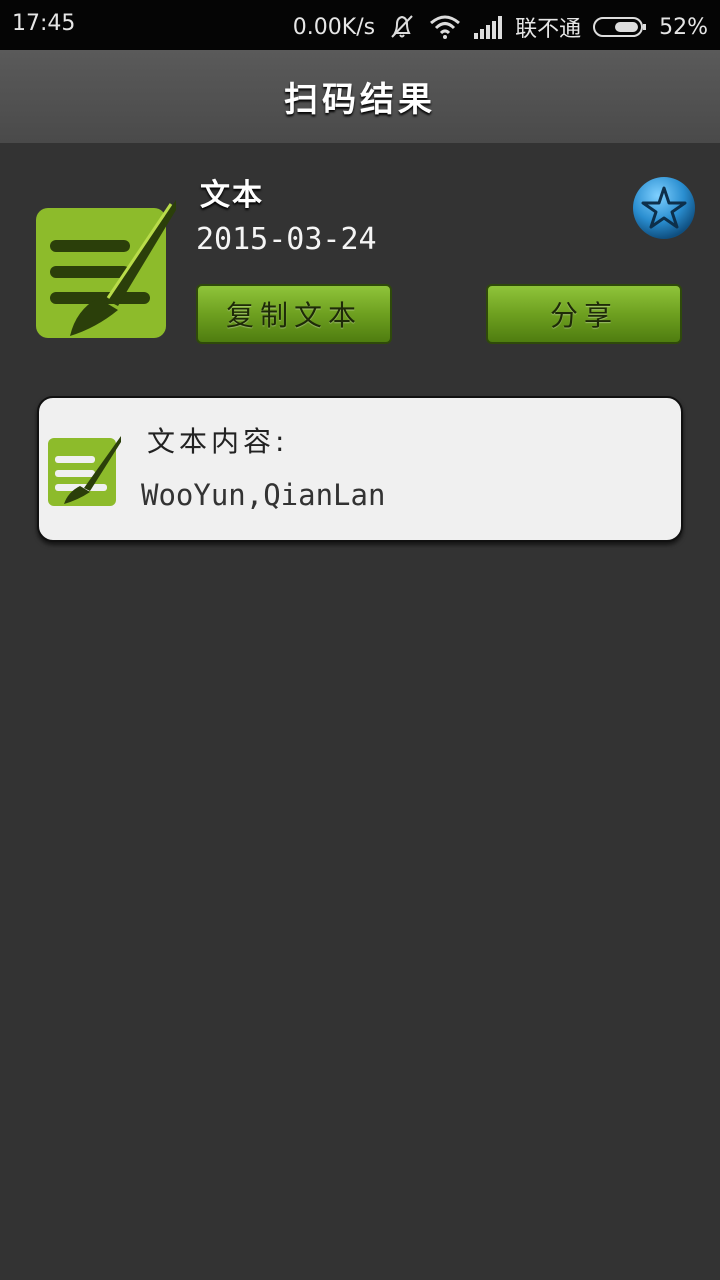 This screenshot has width=720, height=1280. Describe the element at coordinates (548, 29) in the screenshot. I see `carrier-label: 联不通` at that location.